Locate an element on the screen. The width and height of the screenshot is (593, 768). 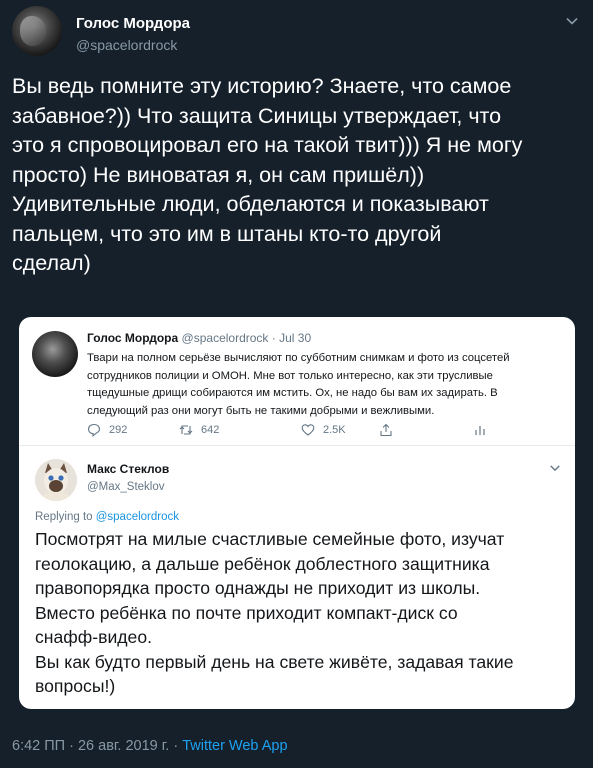
quoted-author-name: Голос Мордора is located at coordinates (133, 338).